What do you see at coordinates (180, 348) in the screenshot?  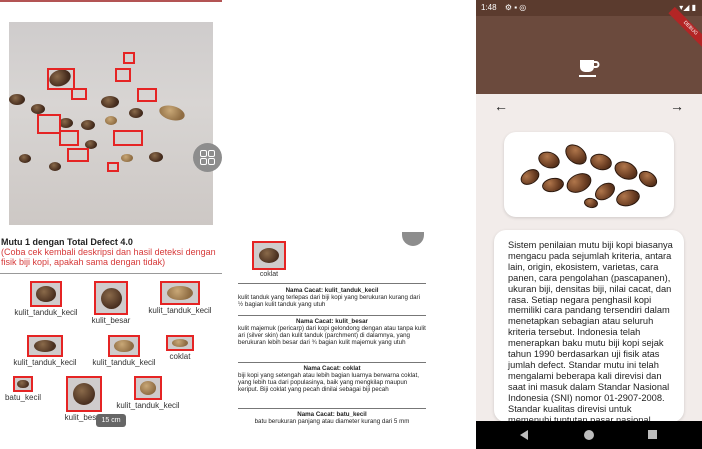 I see `detection-item: coklat` at bounding box center [180, 348].